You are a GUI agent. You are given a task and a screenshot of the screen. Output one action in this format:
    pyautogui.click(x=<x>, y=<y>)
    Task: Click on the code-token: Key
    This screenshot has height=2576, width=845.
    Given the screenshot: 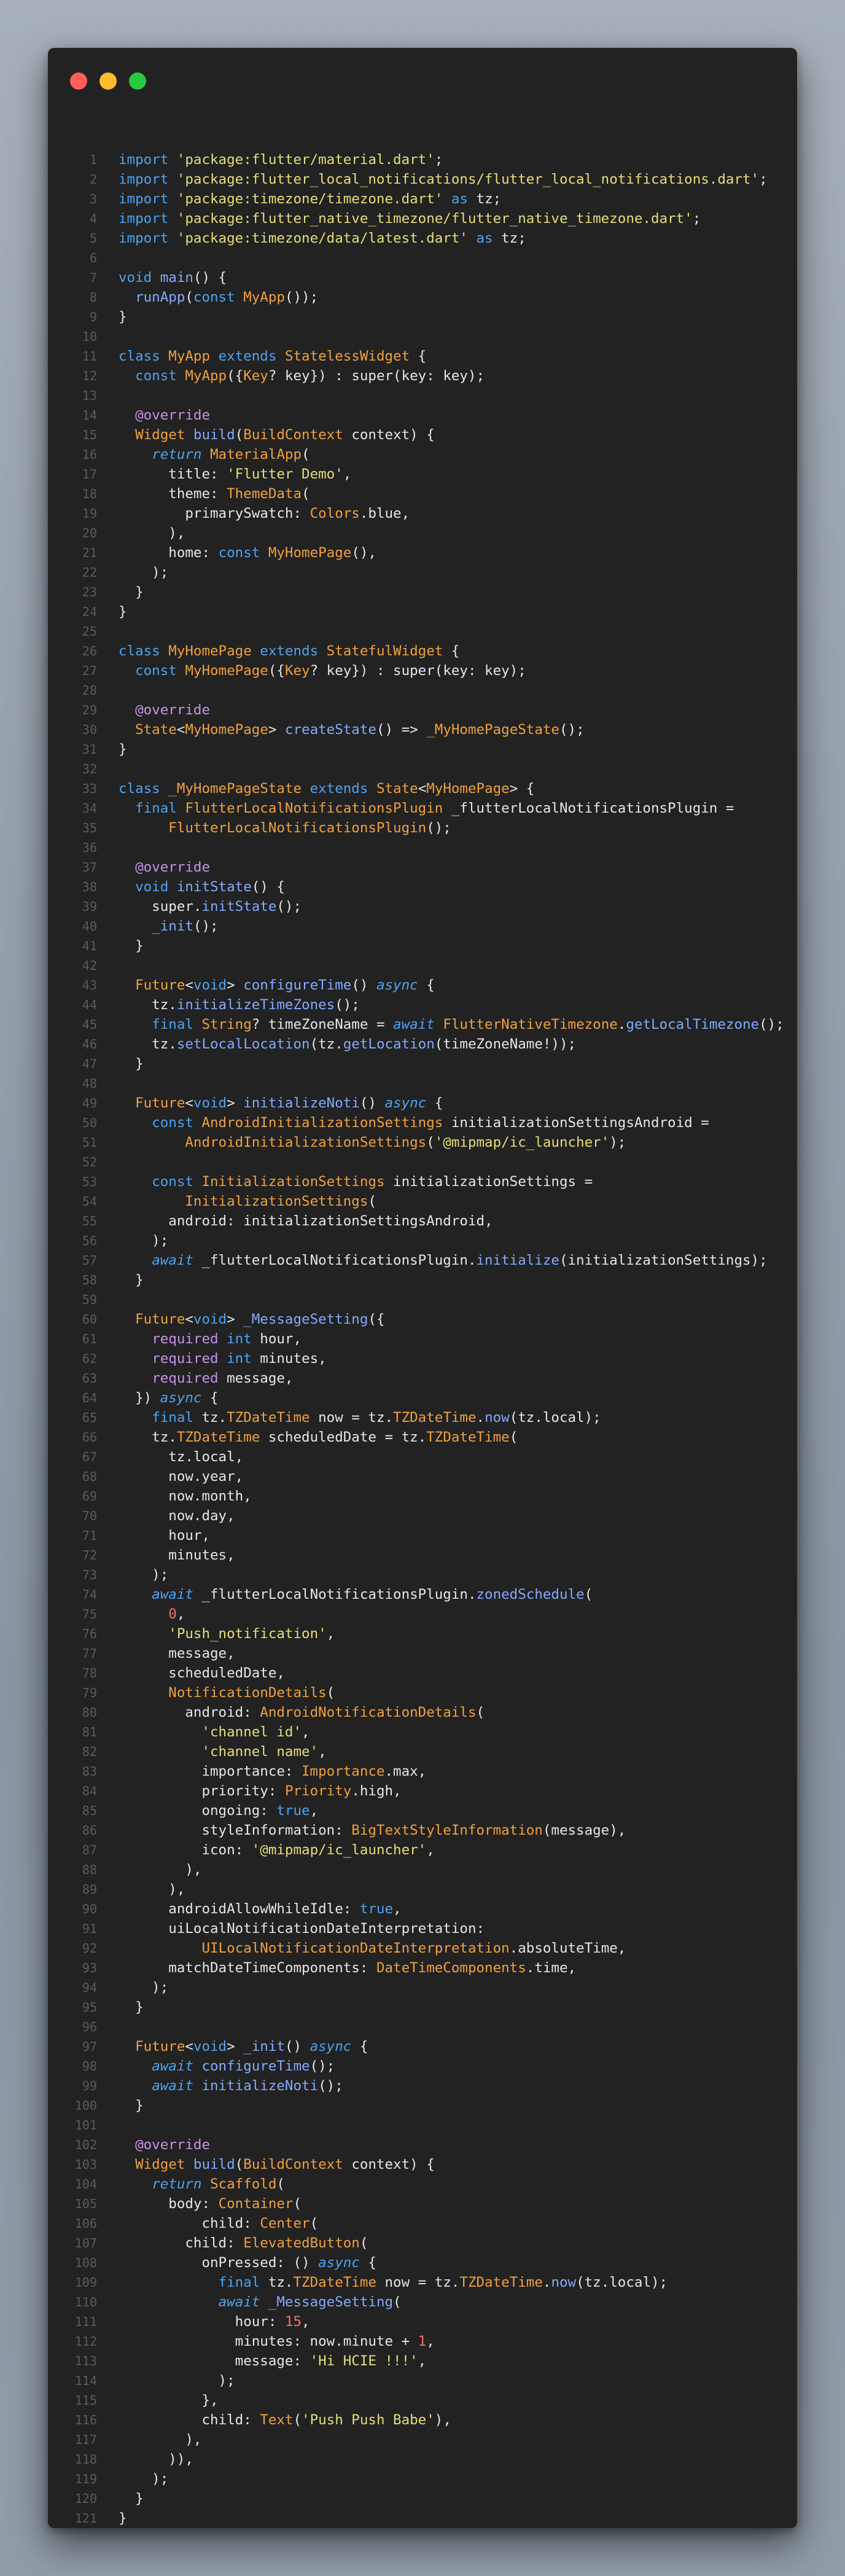 What is the action you would take?
    pyautogui.click(x=255, y=376)
    